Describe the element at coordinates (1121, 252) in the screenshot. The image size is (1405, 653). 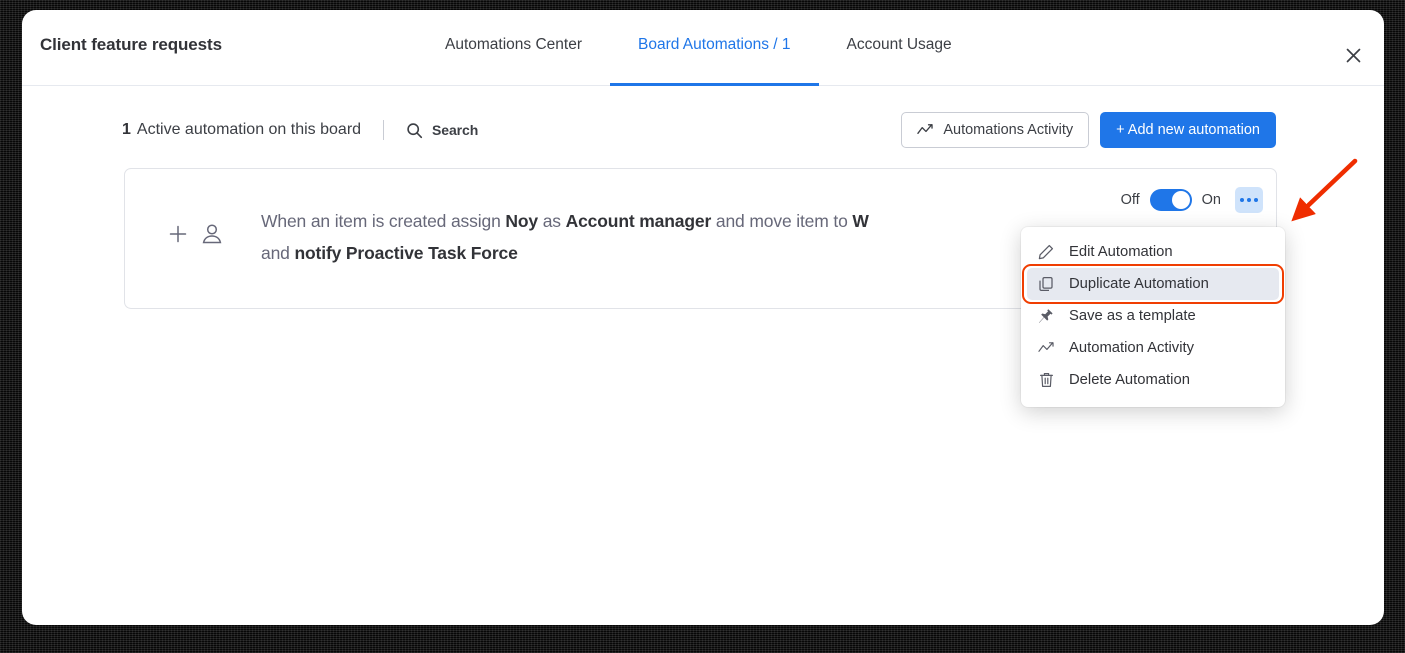
I see `menu-item-label: Edit Automation` at that location.